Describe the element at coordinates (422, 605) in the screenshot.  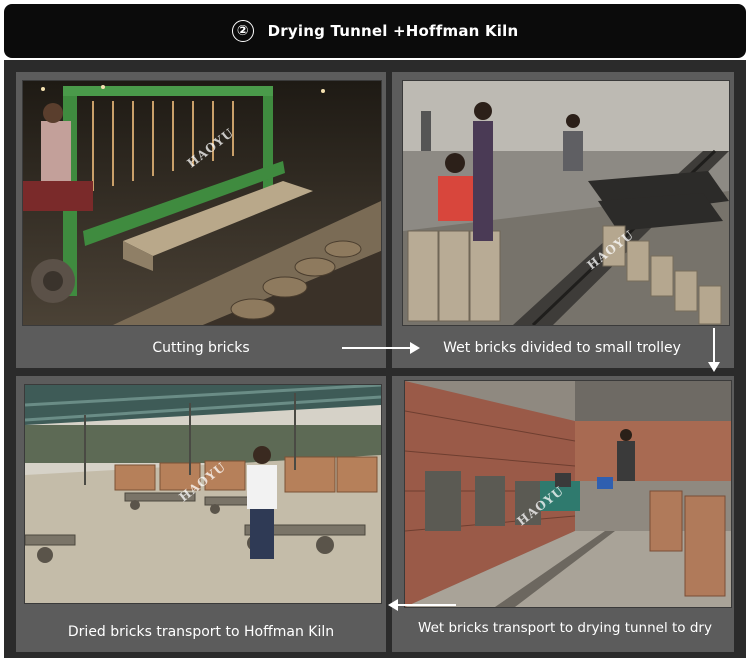
I see `arrow-left-icon` at that location.